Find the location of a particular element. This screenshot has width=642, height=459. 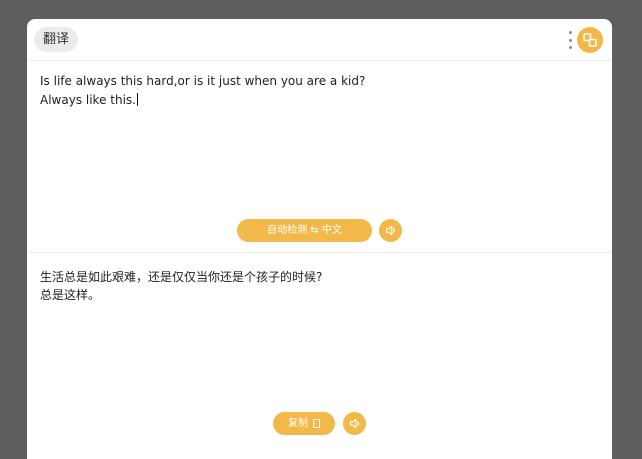

swap-layout-button is located at coordinates (590, 40).